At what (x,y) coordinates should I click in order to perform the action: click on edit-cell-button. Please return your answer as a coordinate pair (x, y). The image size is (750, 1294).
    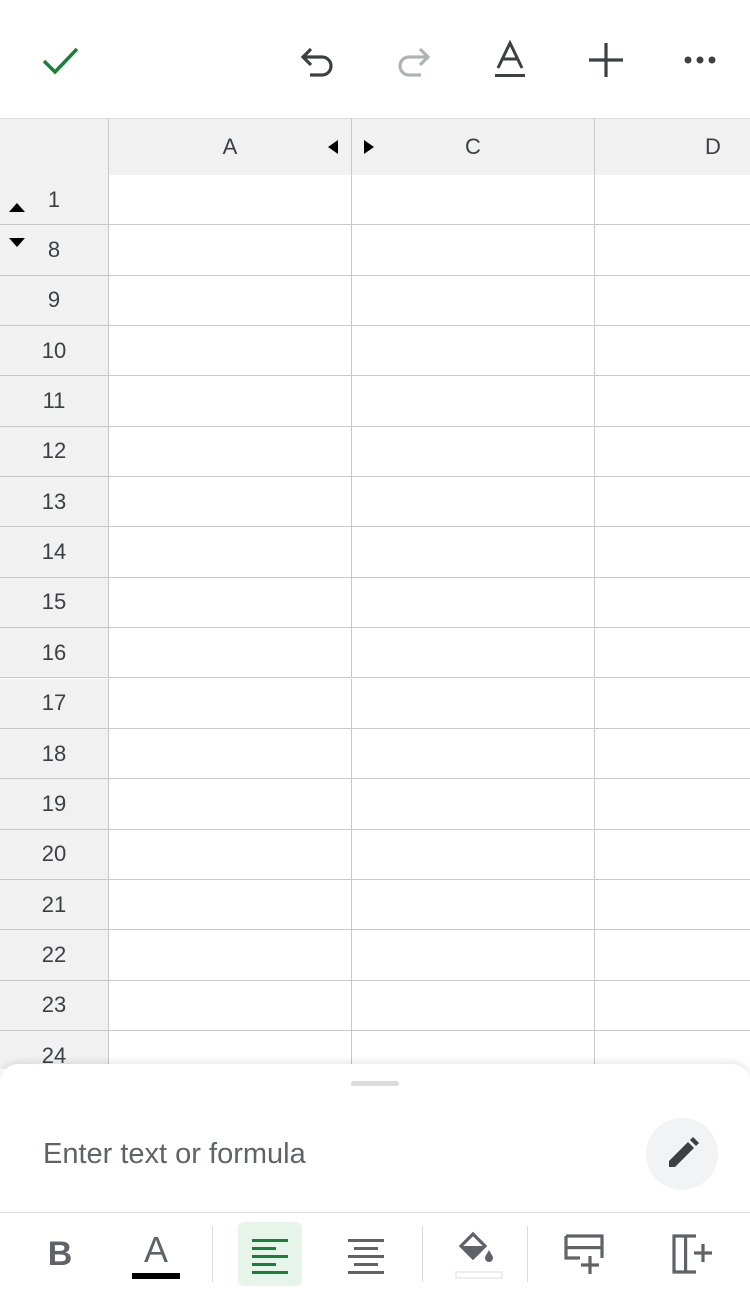
    Looking at the image, I should click on (682, 1154).